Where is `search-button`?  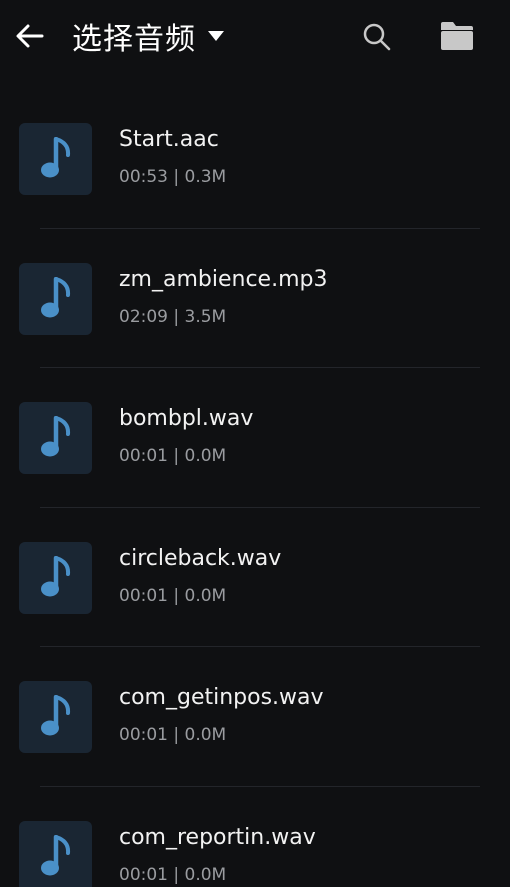
search-button is located at coordinates (377, 37).